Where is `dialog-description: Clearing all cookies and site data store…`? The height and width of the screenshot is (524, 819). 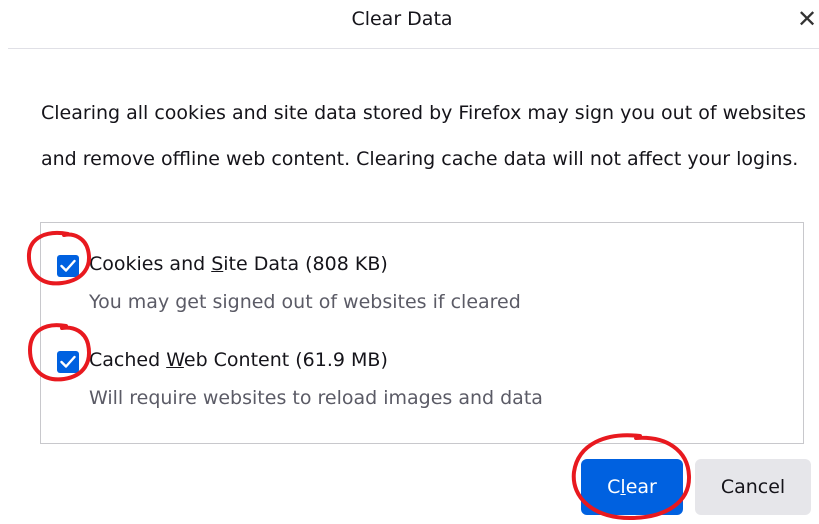 dialog-description: Clearing all cookies and site data store… is located at coordinates (424, 136).